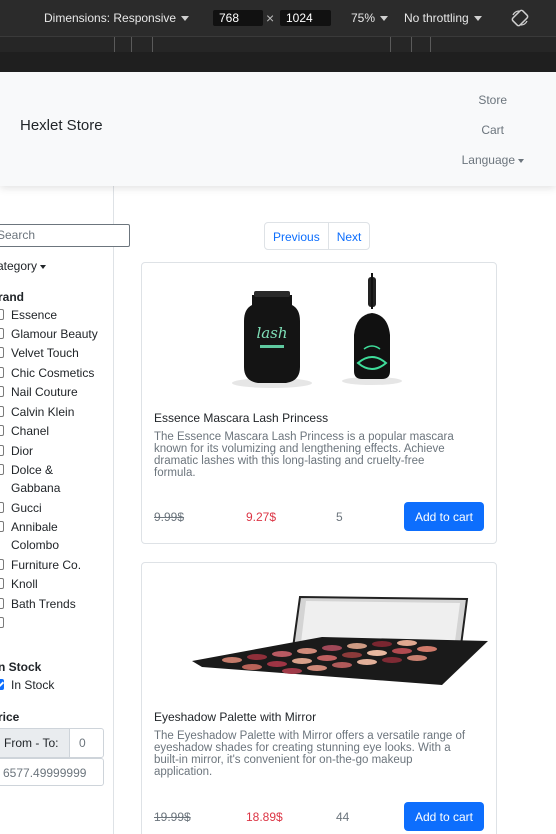 The width and height of the screenshot is (556, 834). Describe the element at coordinates (271, 333) in the screenshot. I see `svg-text: lash` at that location.